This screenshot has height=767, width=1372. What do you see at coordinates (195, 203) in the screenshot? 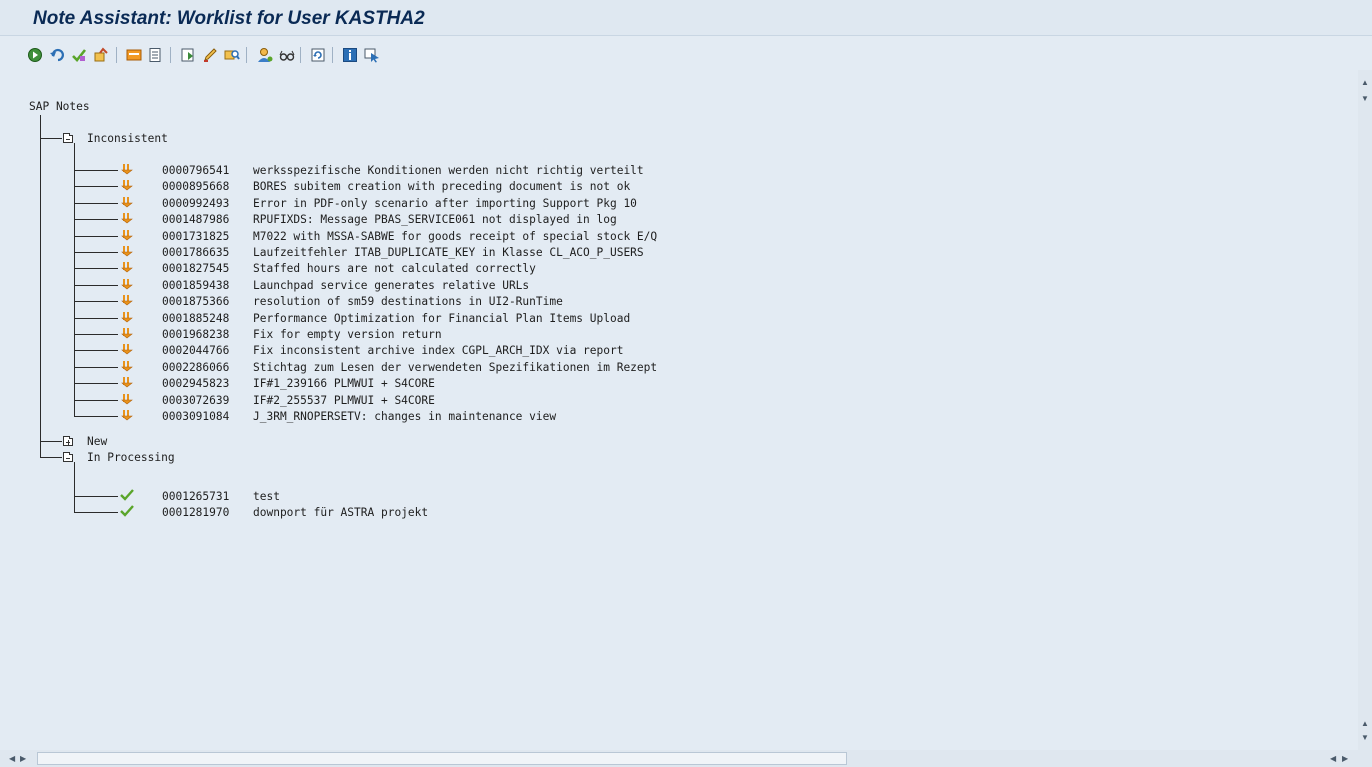
I see `note-number: 0000992493` at bounding box center [195, 203].